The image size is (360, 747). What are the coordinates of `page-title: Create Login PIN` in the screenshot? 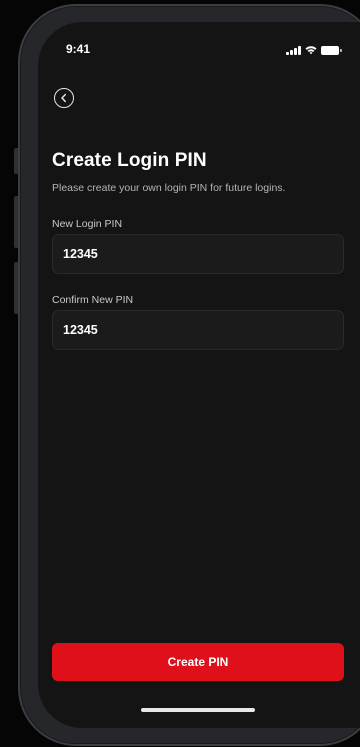 It's located at (129, 160).